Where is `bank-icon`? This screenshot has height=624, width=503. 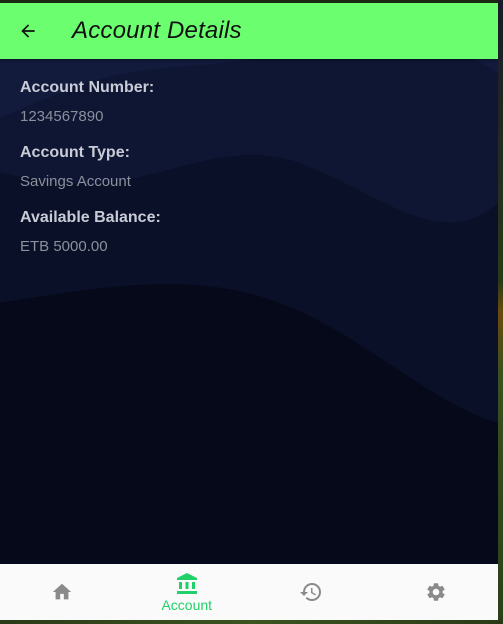 bank-icon is located at coordinates (186, 583).